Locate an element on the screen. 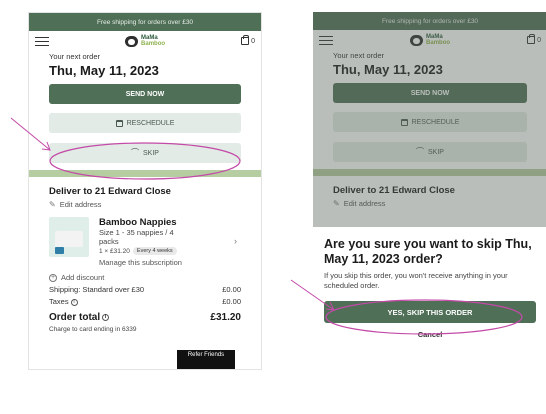  logo: MaMa Bamboo is located at coordinates (145, 41).